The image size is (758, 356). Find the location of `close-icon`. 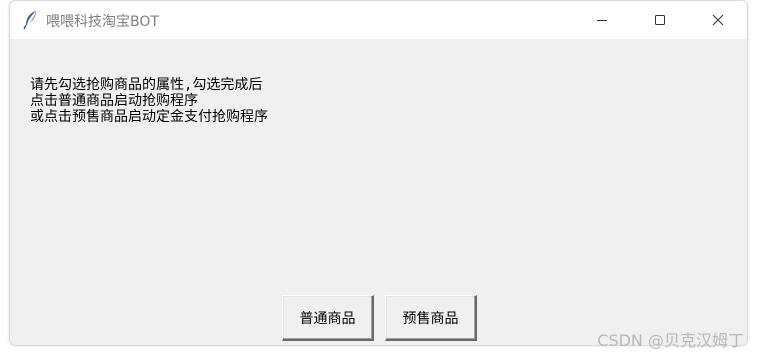

close-icon is located at coordinates (718, 20).